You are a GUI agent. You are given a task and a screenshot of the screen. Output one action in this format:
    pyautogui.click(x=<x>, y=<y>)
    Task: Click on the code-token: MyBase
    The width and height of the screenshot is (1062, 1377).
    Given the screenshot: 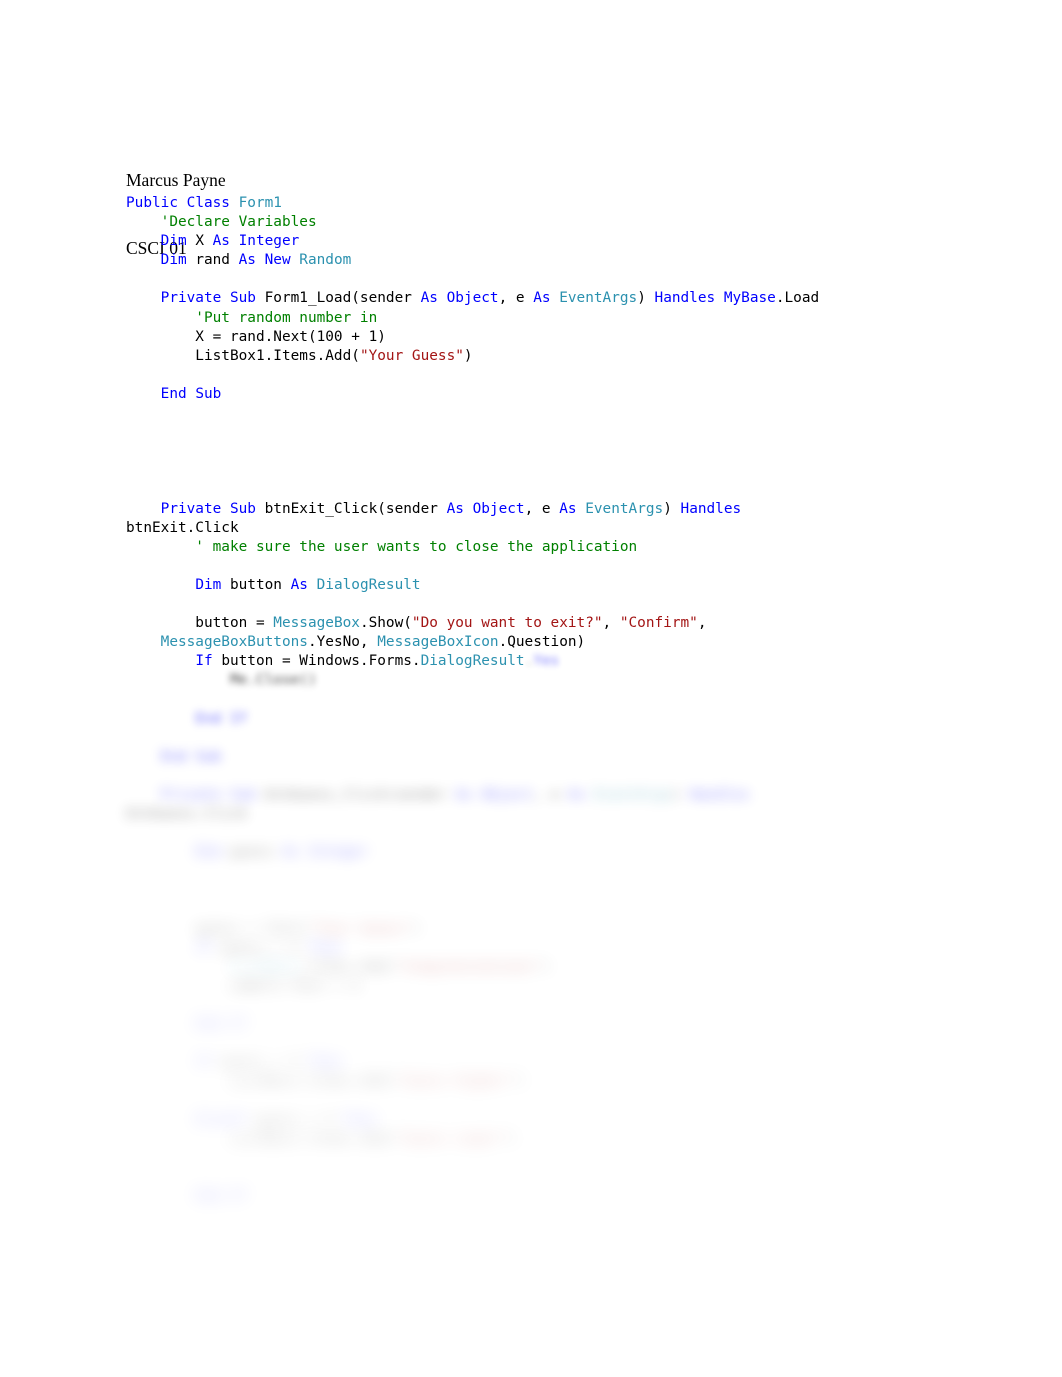 What is the action you would take?
    pyautogui.click(x=749, y=298)
    